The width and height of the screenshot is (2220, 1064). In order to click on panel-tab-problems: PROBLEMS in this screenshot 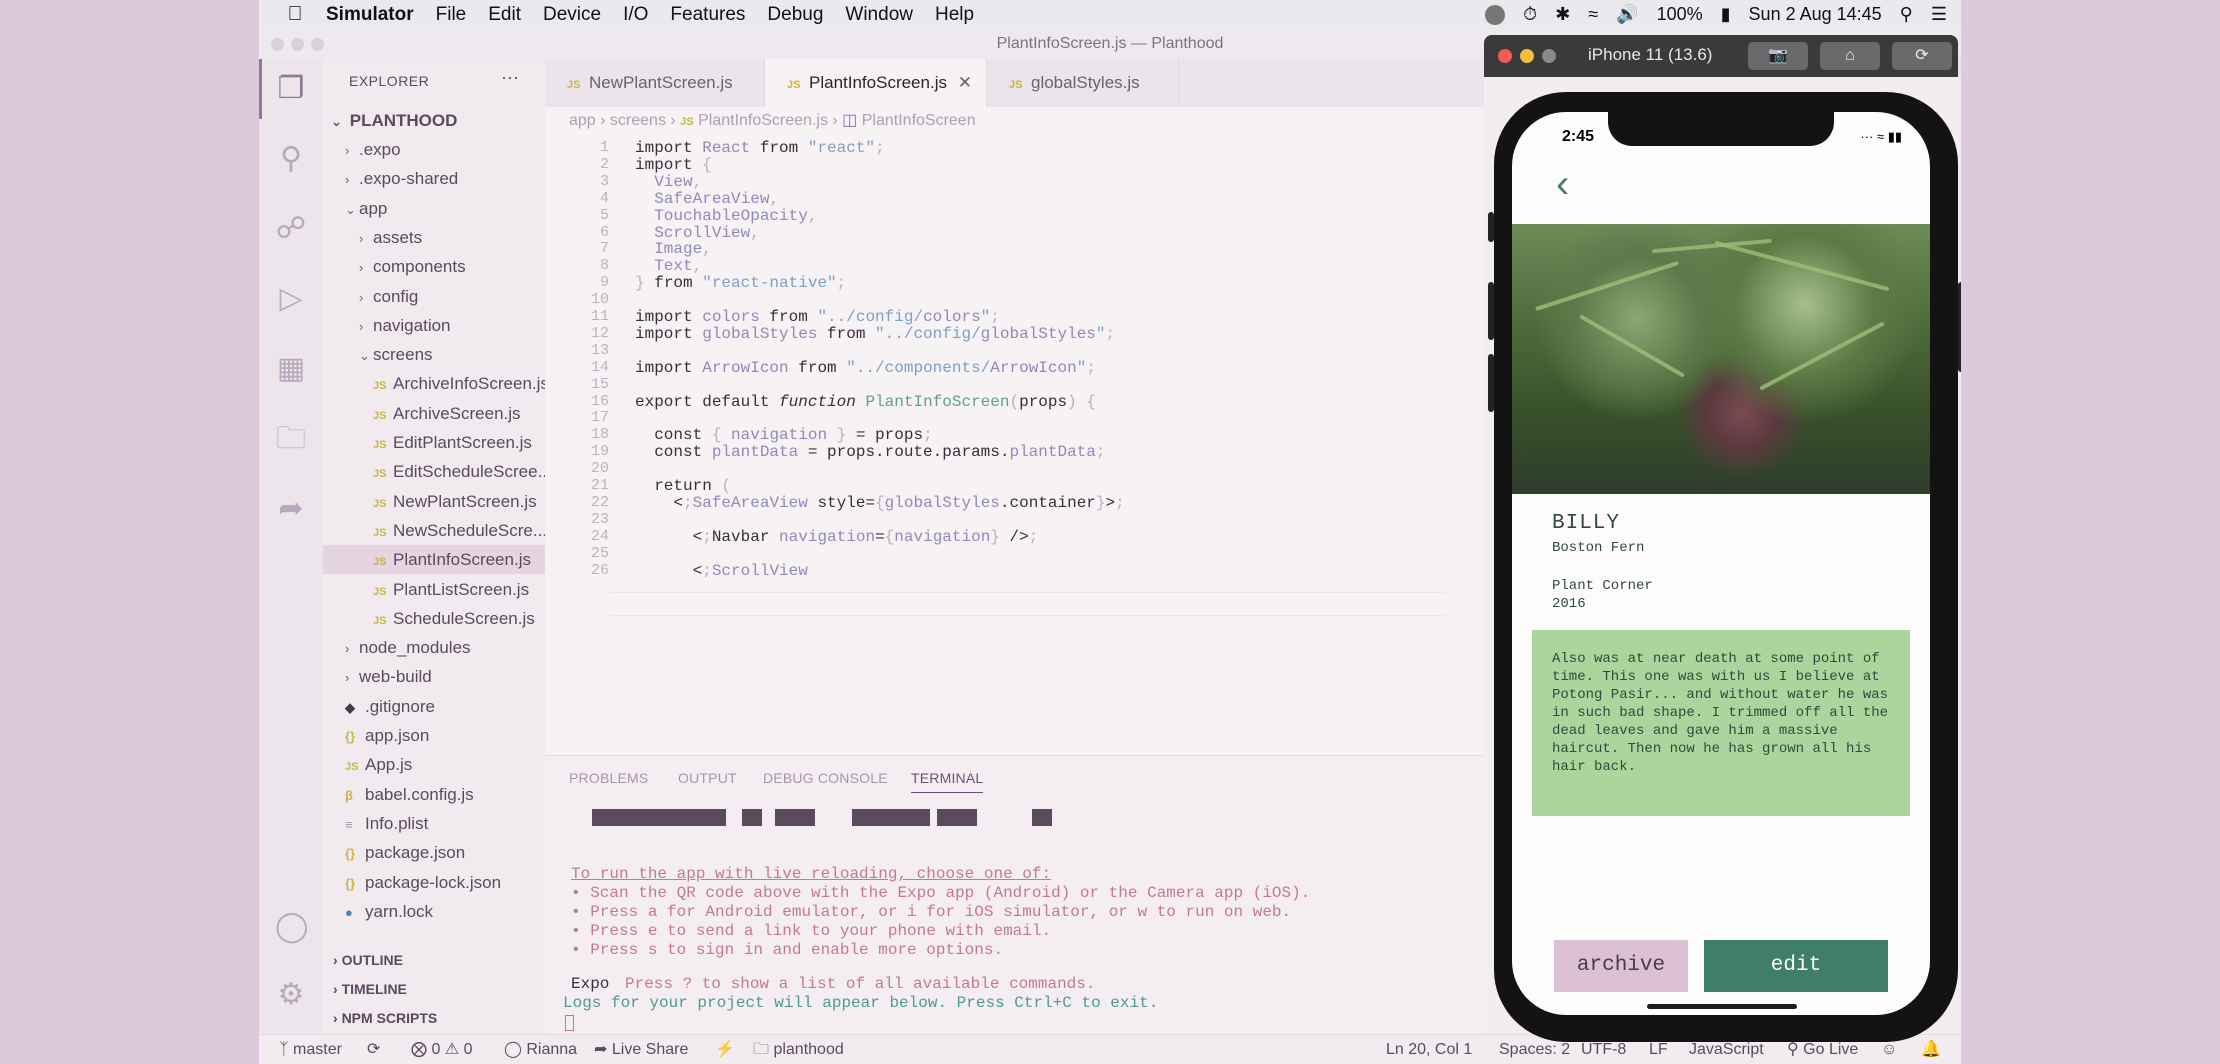, I will do `click(608, 778)`.